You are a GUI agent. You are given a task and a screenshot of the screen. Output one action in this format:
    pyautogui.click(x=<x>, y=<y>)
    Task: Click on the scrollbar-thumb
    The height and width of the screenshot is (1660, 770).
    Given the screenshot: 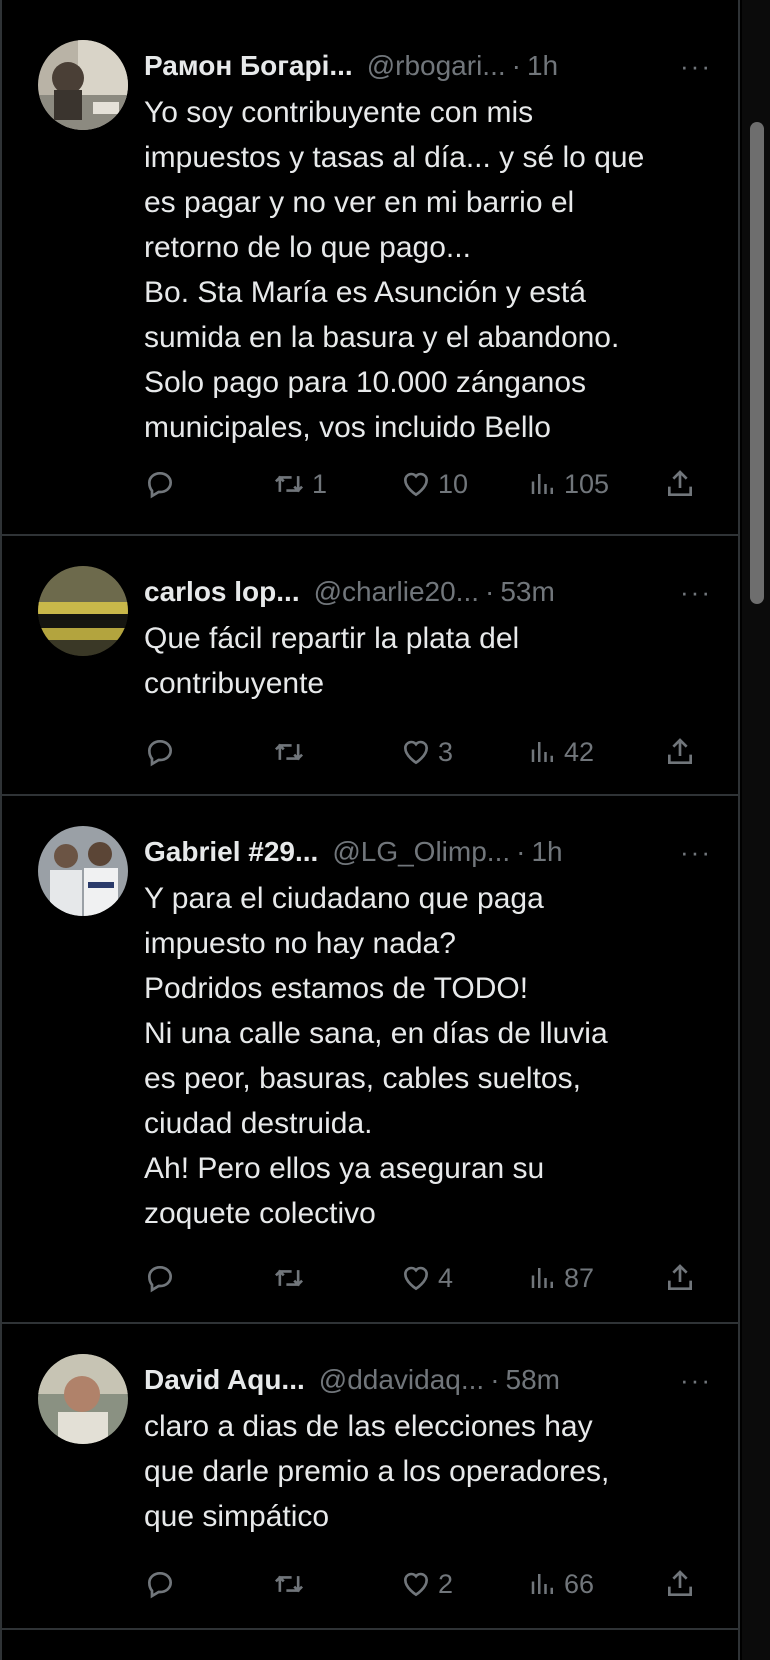 What is the action you would take?
    pyautogui.click(x=757, y=363)
    